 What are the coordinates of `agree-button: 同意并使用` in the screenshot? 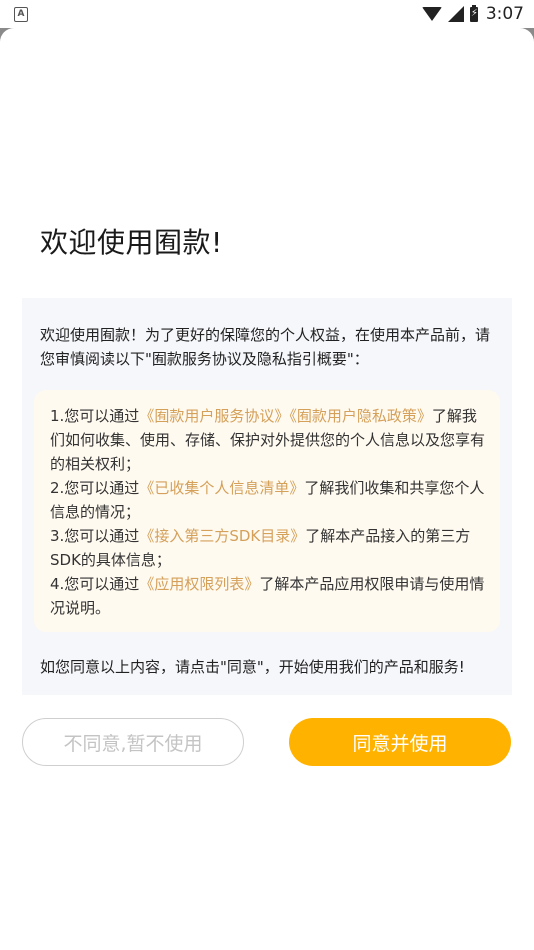 It's located at (400, 742).